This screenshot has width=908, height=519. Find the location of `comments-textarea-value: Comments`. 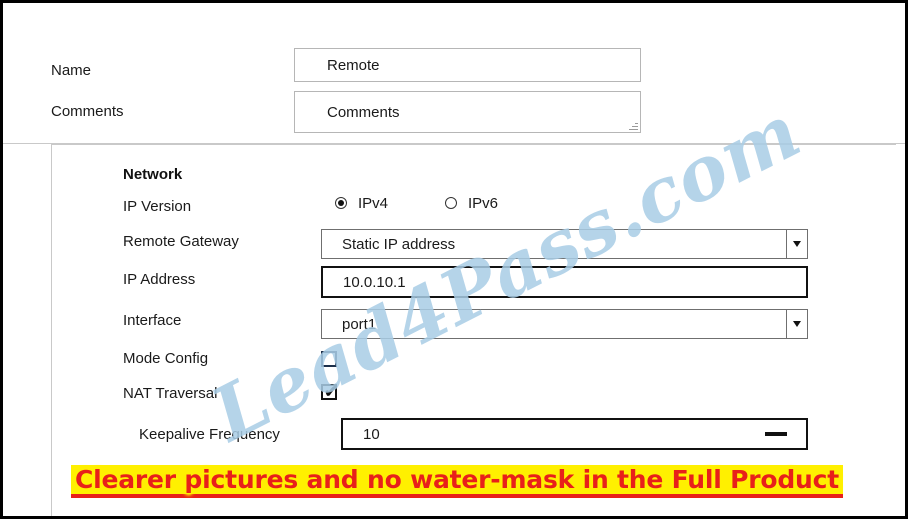

comments-textarea-value: Comments is located at coordinates (363, 112).